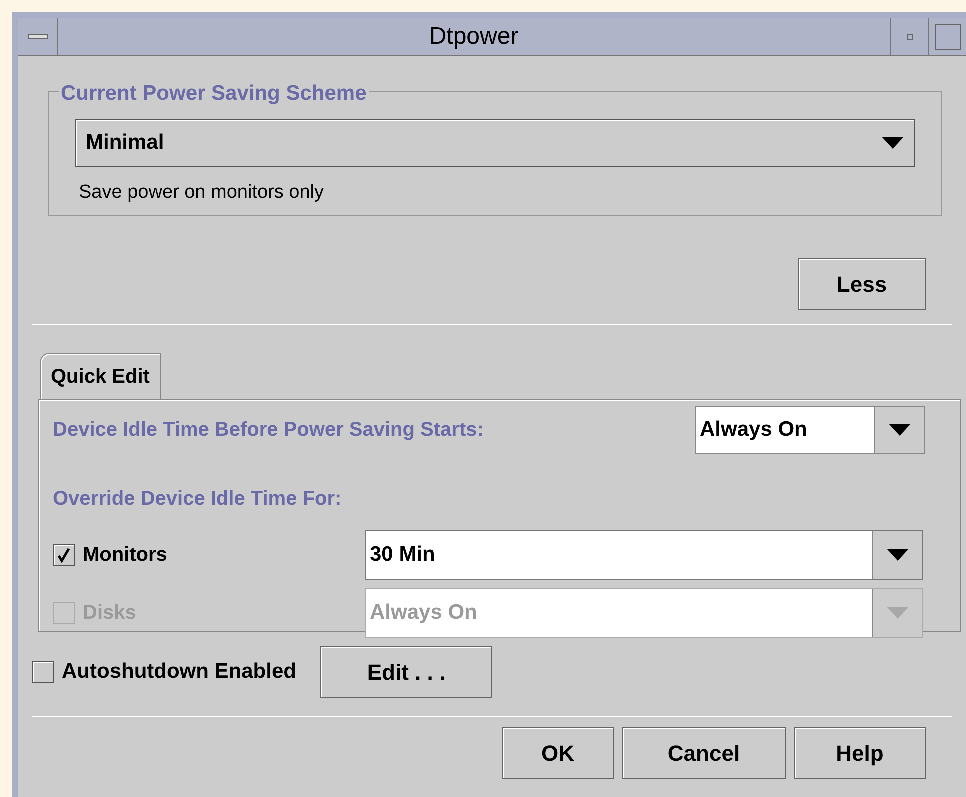 The height and width of the screenshot is (797, 966). What do you see at coordinates (862, 284) in the screenshot?
I see `push-button: Less` at bounding box center [862, 284].